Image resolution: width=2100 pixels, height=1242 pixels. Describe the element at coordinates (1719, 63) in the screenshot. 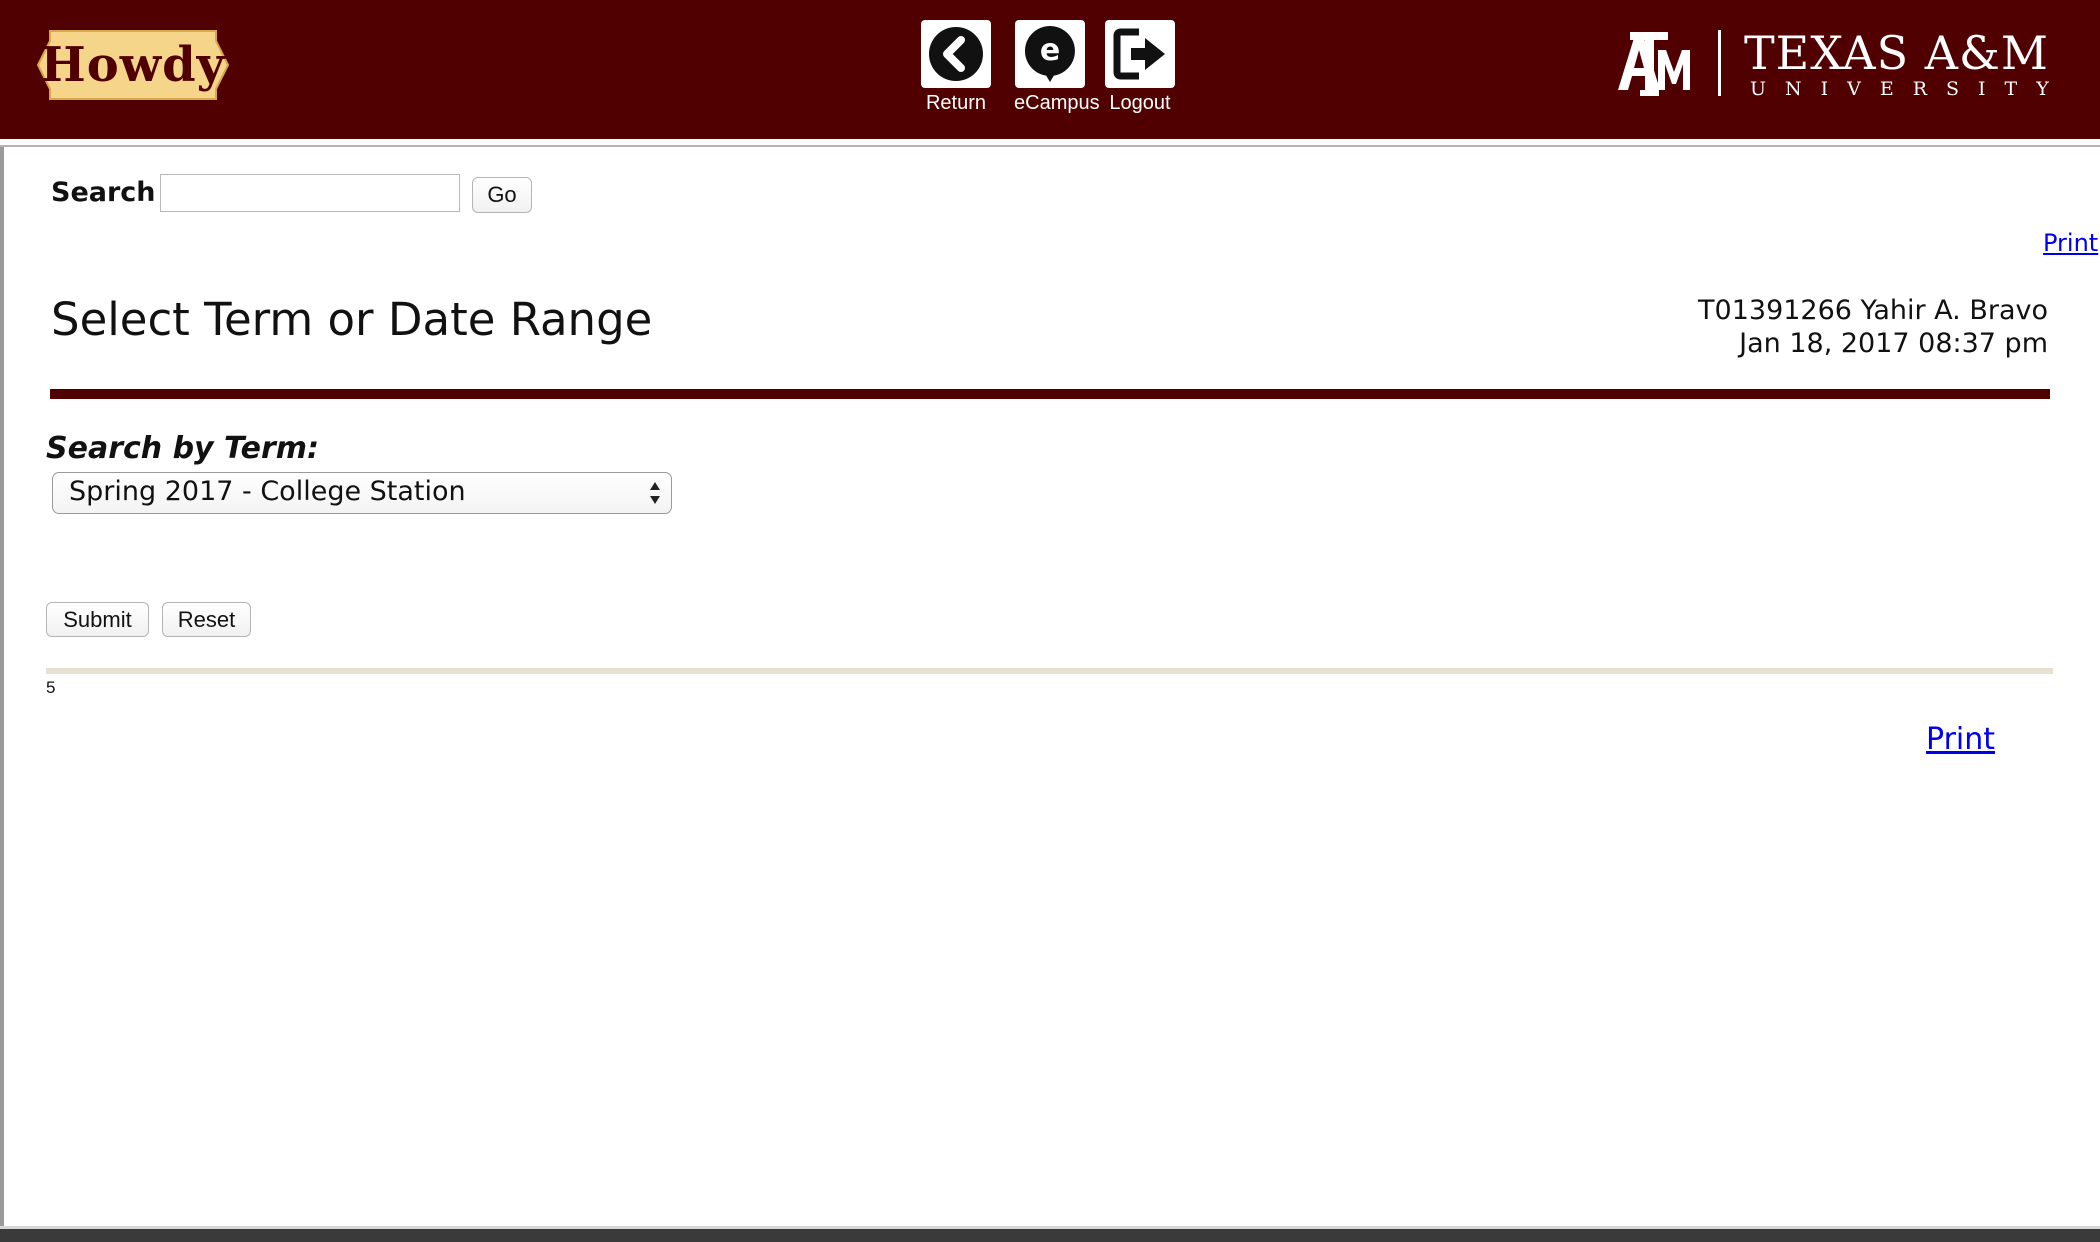

I see `tamu-logo-divider` at that location.